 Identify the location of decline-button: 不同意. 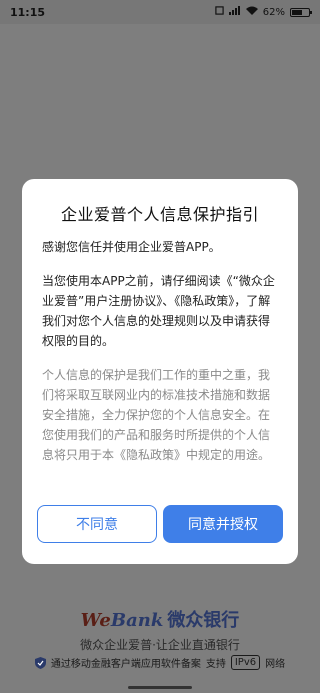
(97, 524).